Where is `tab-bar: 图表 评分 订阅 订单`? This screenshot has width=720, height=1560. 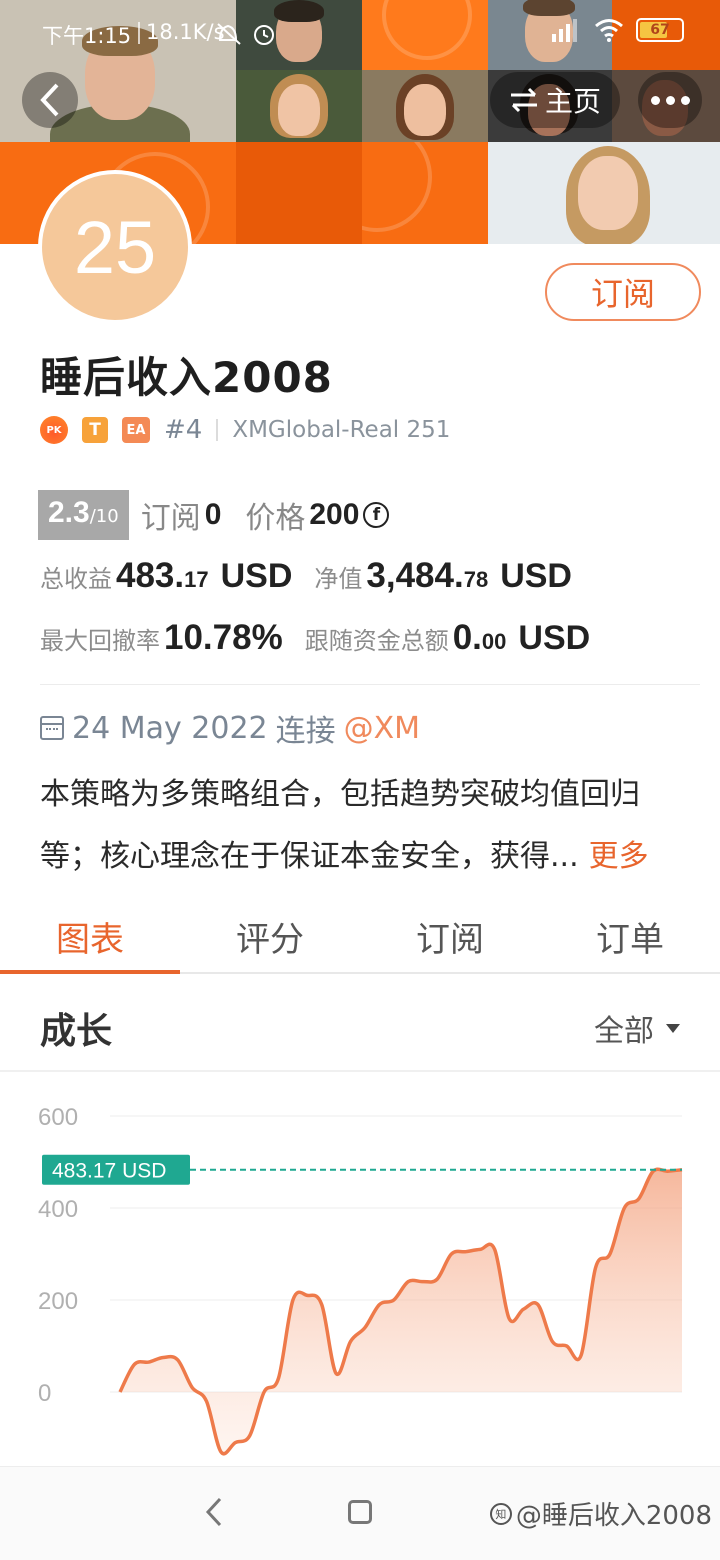
tab-bar: 图表 评分 订阅 订单 is located at coordinates (360, 937).